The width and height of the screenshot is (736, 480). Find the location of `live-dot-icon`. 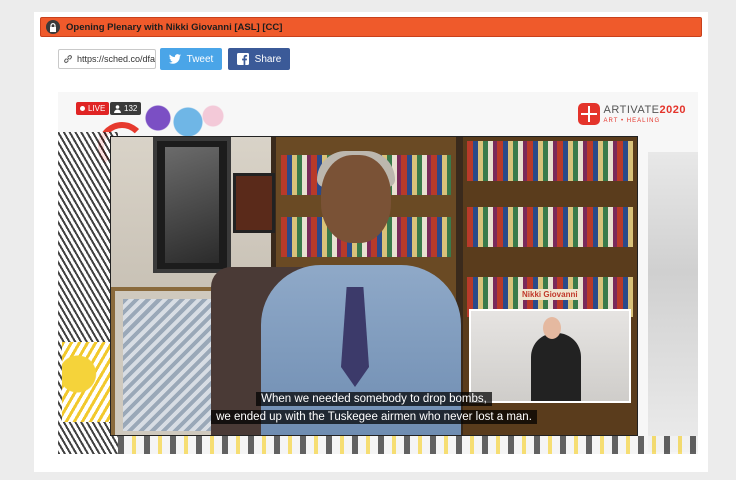

live-dot-icon is located at coordinates (82, 108).